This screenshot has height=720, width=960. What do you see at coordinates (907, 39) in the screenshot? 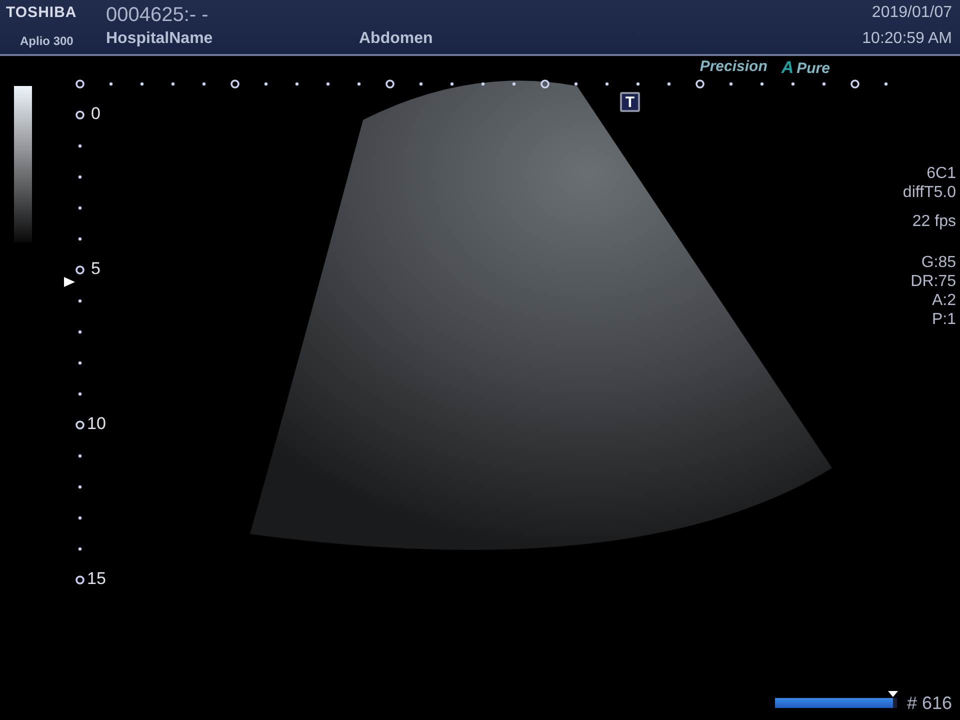
I see `time-text: 10:20:59 AM` at bounding box center [907, 39].